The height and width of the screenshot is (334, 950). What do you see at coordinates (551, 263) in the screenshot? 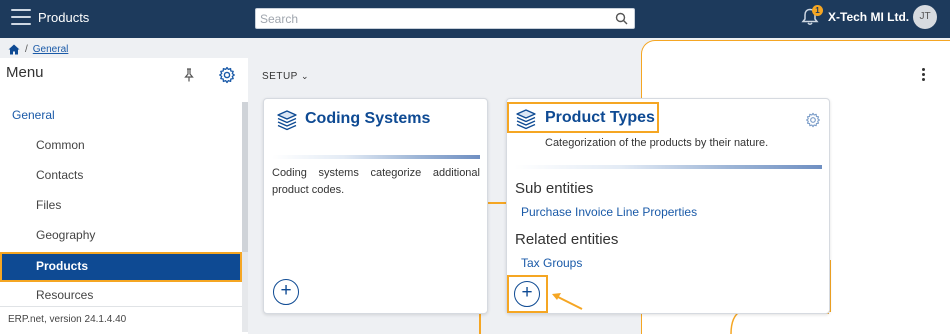
I see `related-entity-link: Tax Groups` at bounding box center [551, 263].